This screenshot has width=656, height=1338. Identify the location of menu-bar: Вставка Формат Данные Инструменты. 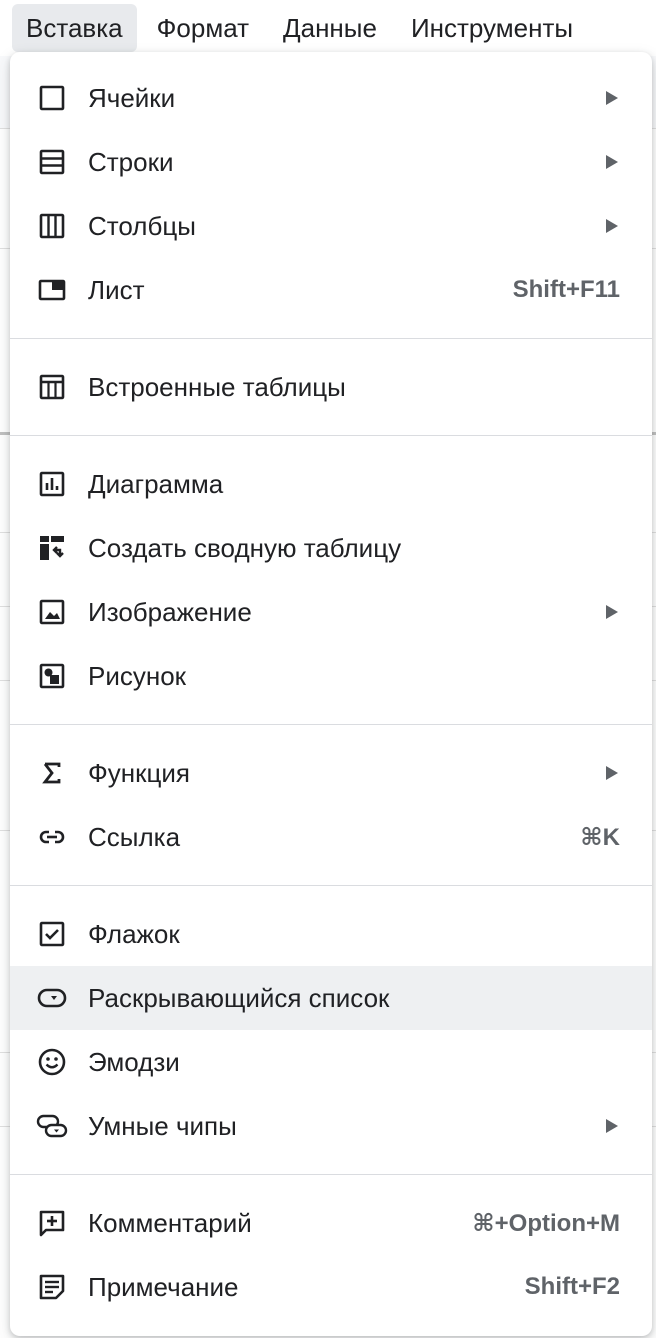
(328, 28).